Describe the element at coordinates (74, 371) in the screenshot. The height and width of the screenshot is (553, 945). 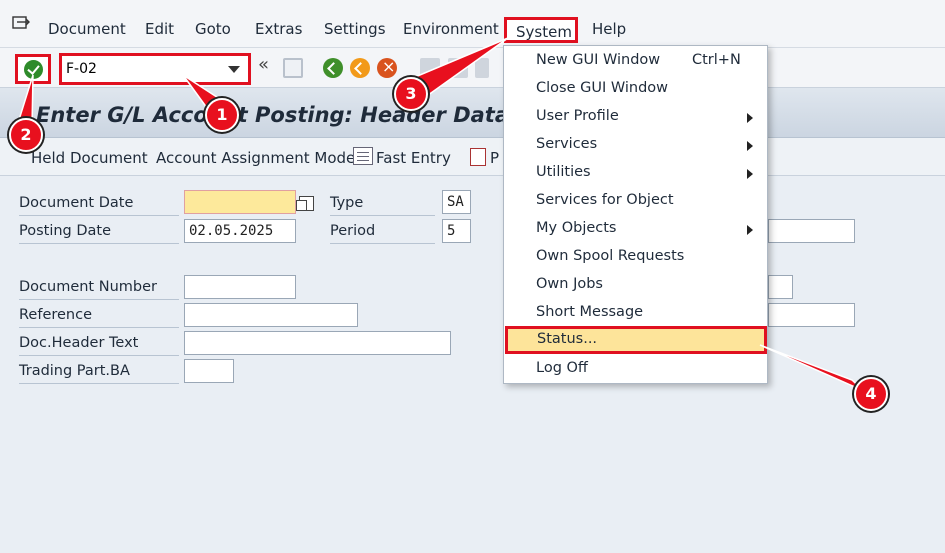
I see `trading-part-label: Trading Part.BA` at that location.